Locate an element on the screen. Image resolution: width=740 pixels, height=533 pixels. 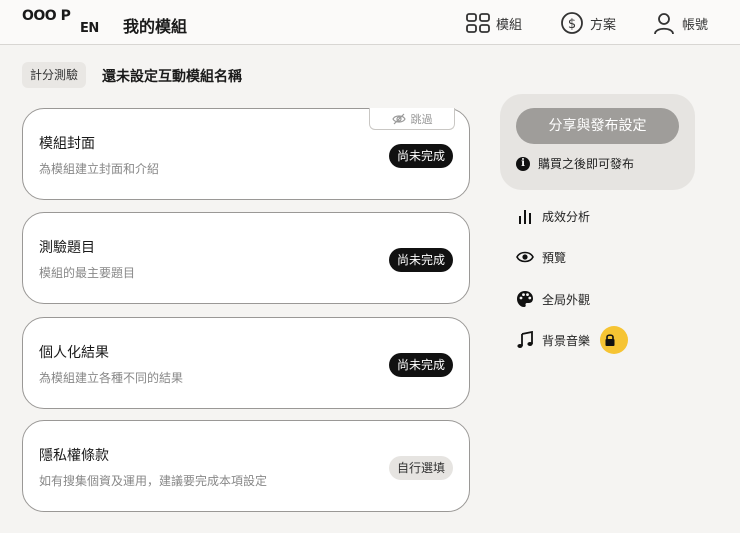
user-icon is located at coordinates (664, 24).